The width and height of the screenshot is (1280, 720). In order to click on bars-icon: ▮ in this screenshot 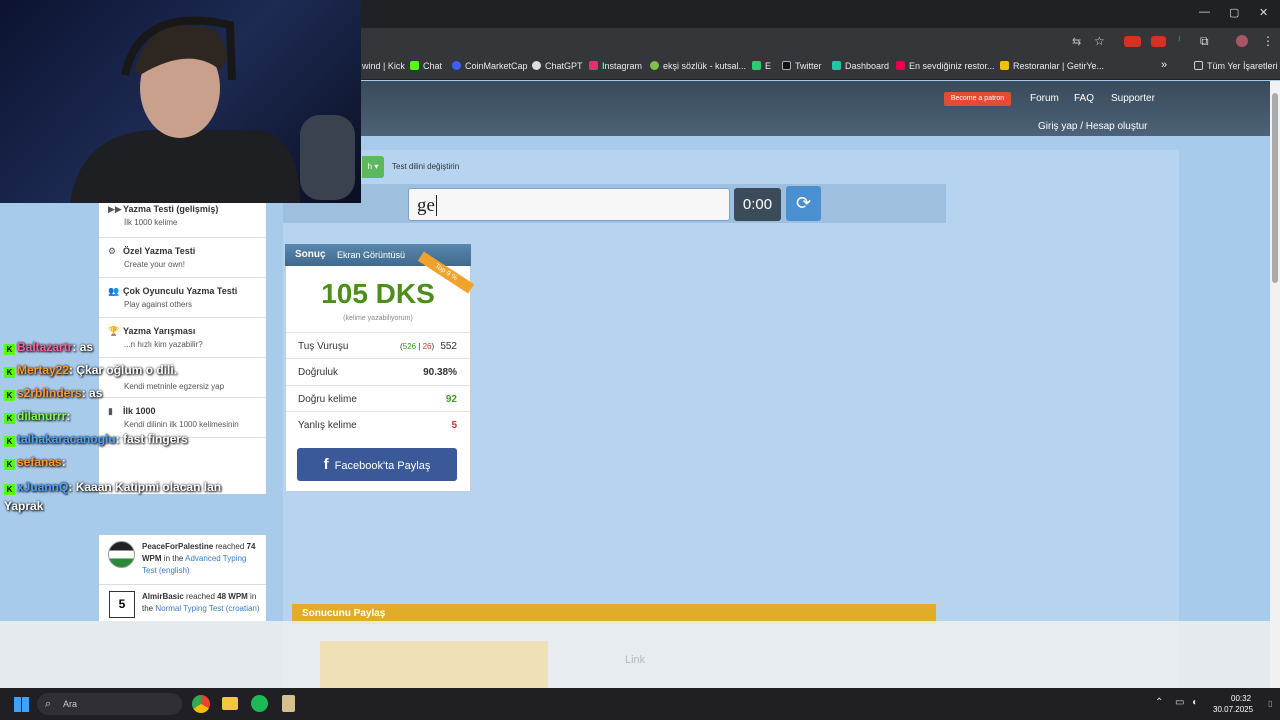, I will do `click(110, 411)`.